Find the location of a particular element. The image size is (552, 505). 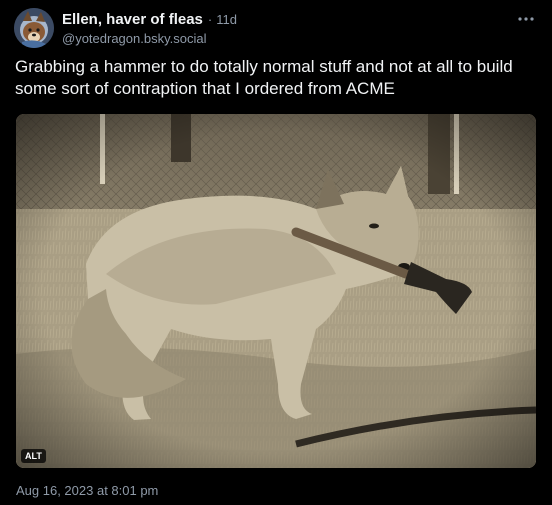

avatar-illustration-icon is located at coordinates (34, 28).